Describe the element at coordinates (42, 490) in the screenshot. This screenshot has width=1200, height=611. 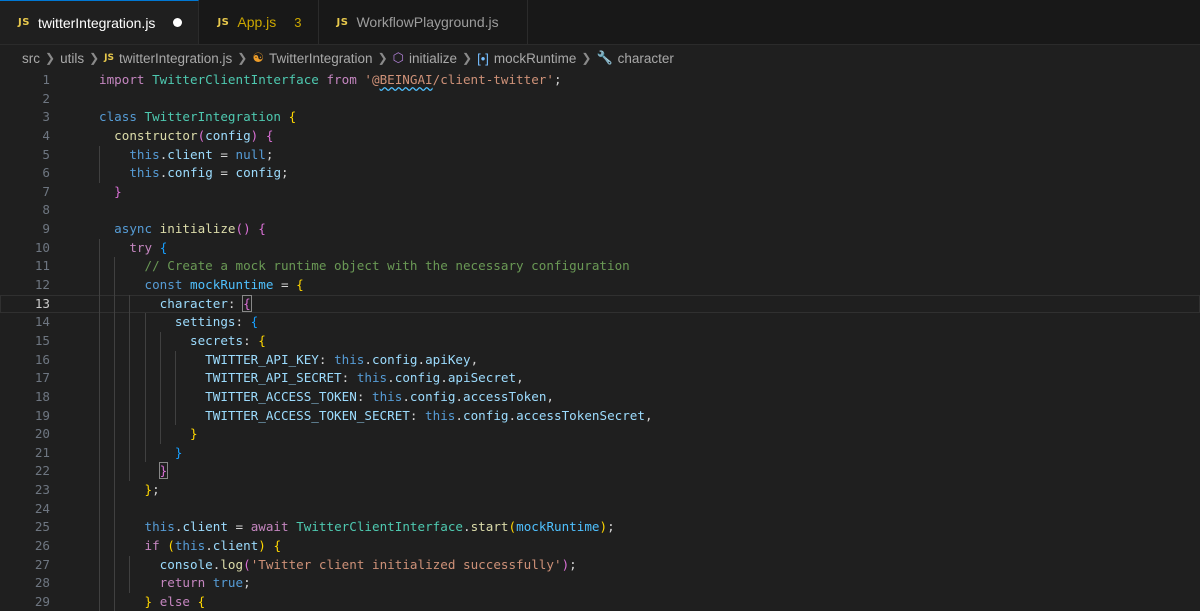
I see `line-number: 23` at that location.